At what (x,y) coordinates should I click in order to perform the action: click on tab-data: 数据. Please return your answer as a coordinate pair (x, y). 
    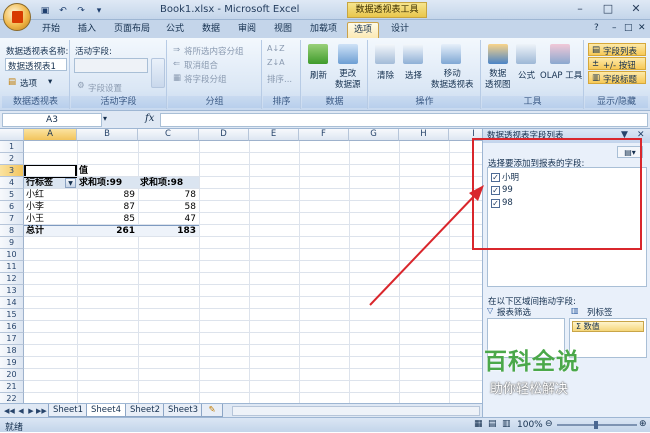
    Looking at the image, I should click on (211, 30).